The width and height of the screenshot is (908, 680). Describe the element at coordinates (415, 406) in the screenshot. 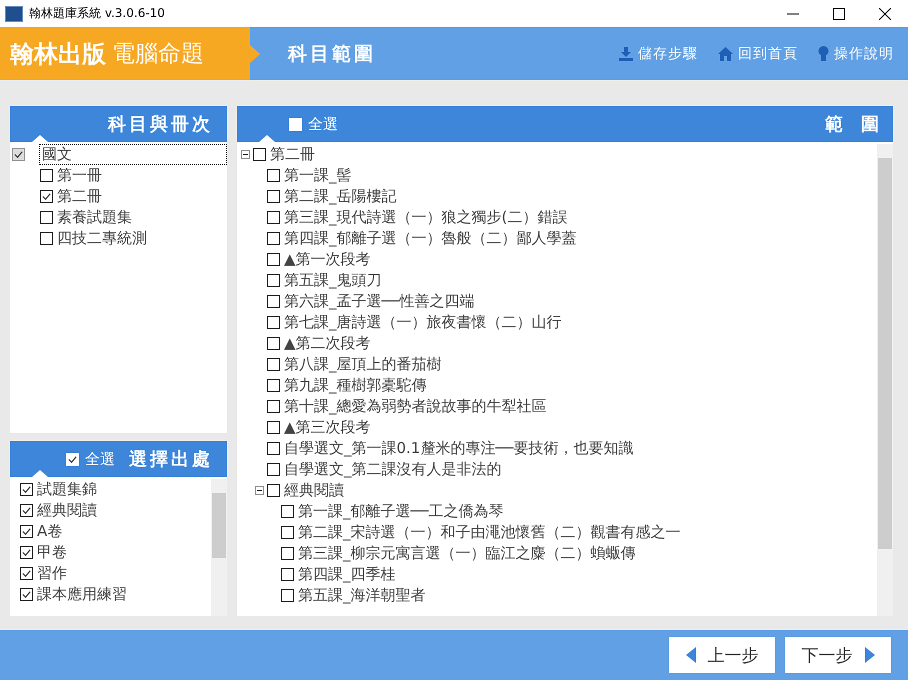

I see `tree-item: 第十課_總愛為弱勢者說故事的牛犁社區` at that location.